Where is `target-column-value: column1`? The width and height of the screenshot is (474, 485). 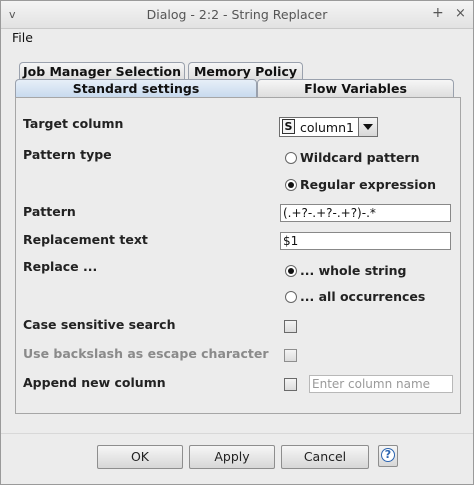
target-column-value: column1 is located at coordinates (327, 127).